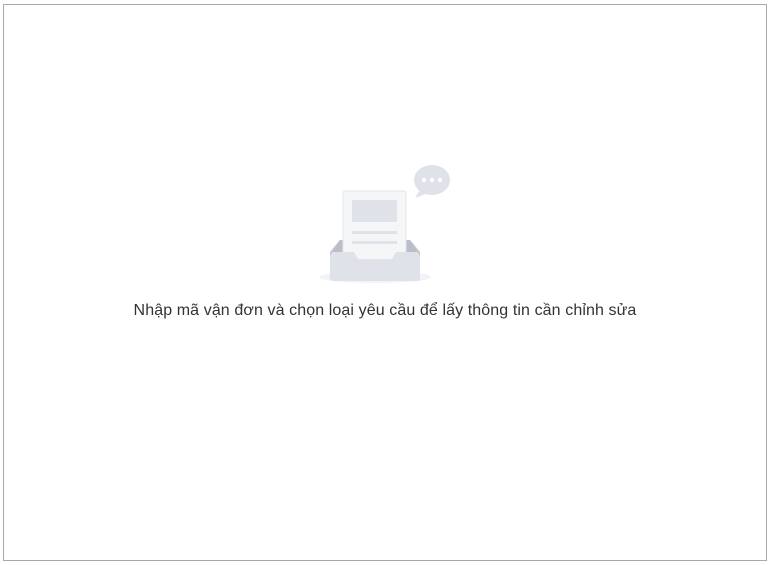 This screenshot has height=565, width=770. Describe the element at coordinates (385, 224) in the screenshot. I see `empty-inbox-icon` at that location.